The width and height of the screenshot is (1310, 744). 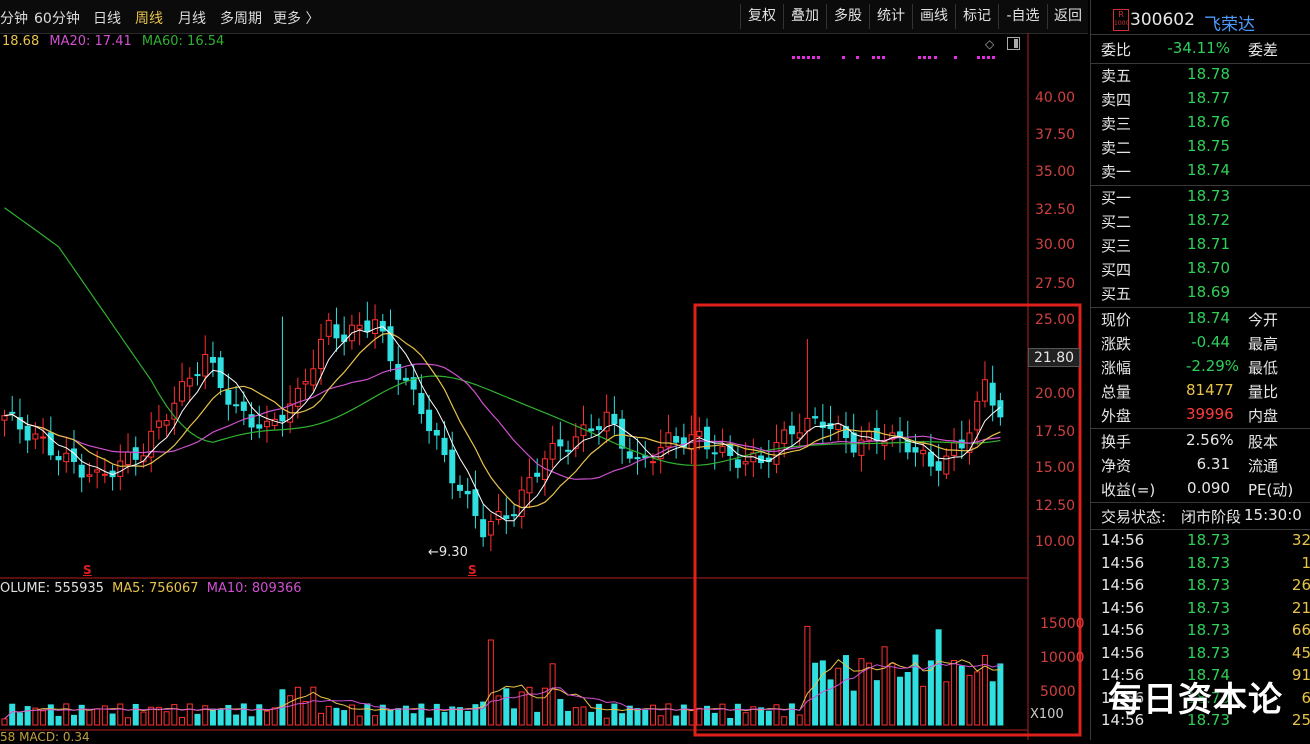 I want to click on quote-row-label2: 内盘, so click(x=1263, y=416).